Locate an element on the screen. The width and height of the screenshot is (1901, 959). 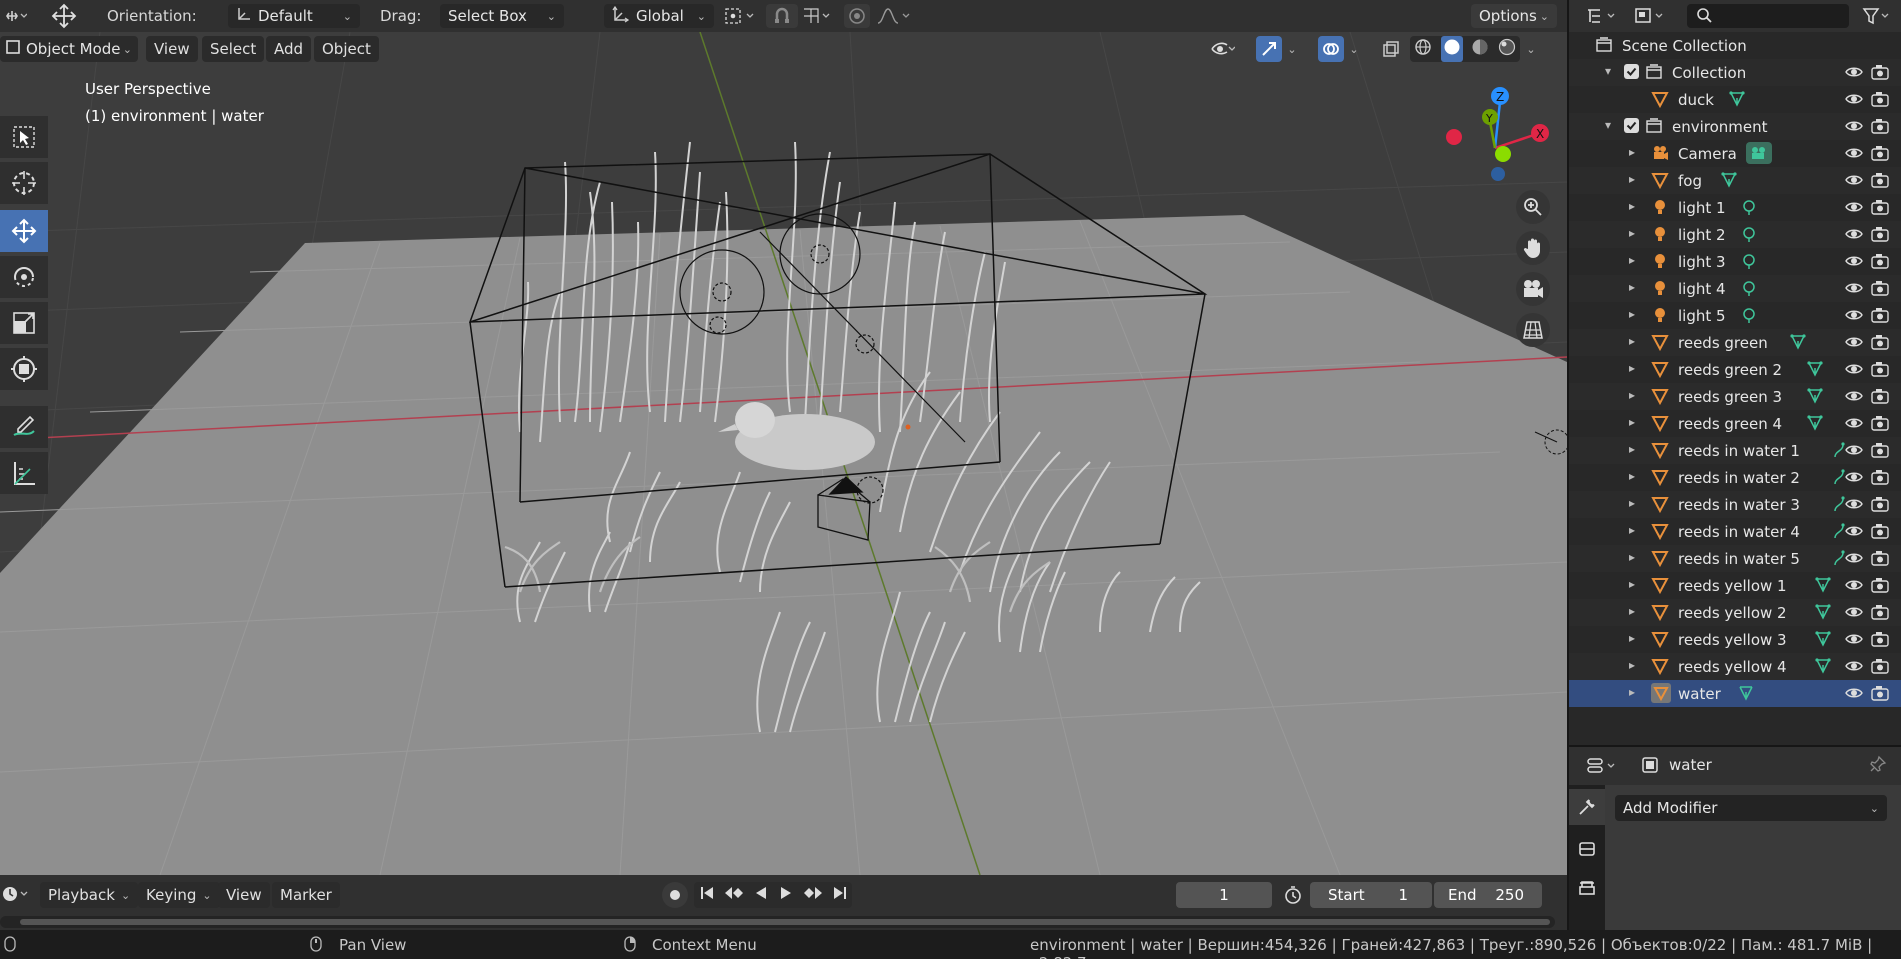
playback-menu: Playback ⌄ is located at coordinates (89, 895).